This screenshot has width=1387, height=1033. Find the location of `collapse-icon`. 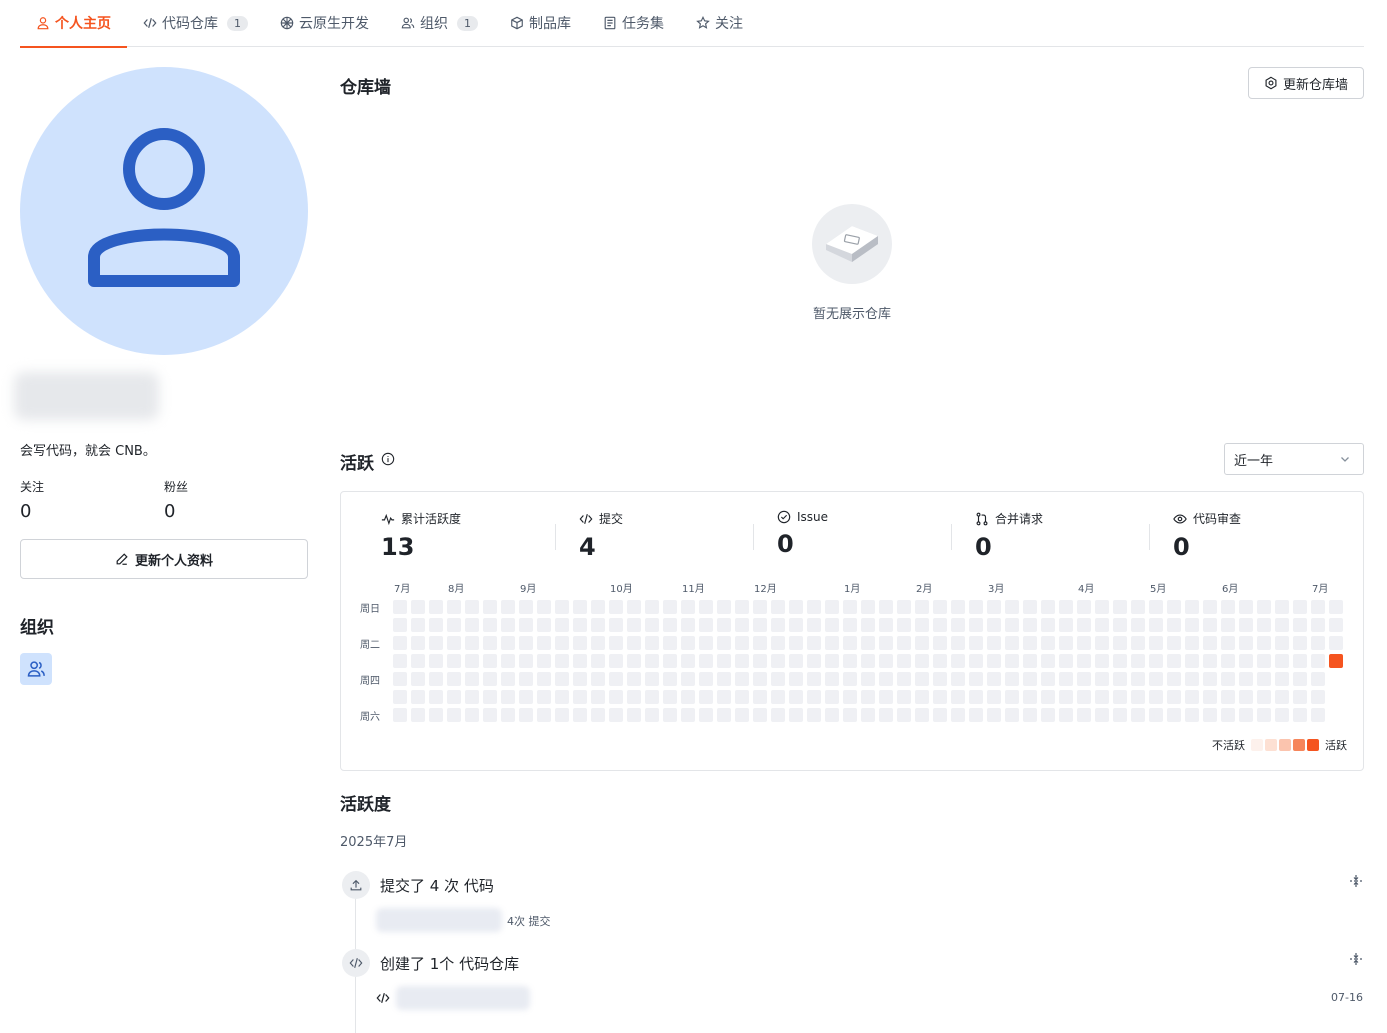

collapse-icon is located at coordinates (1356, 959).